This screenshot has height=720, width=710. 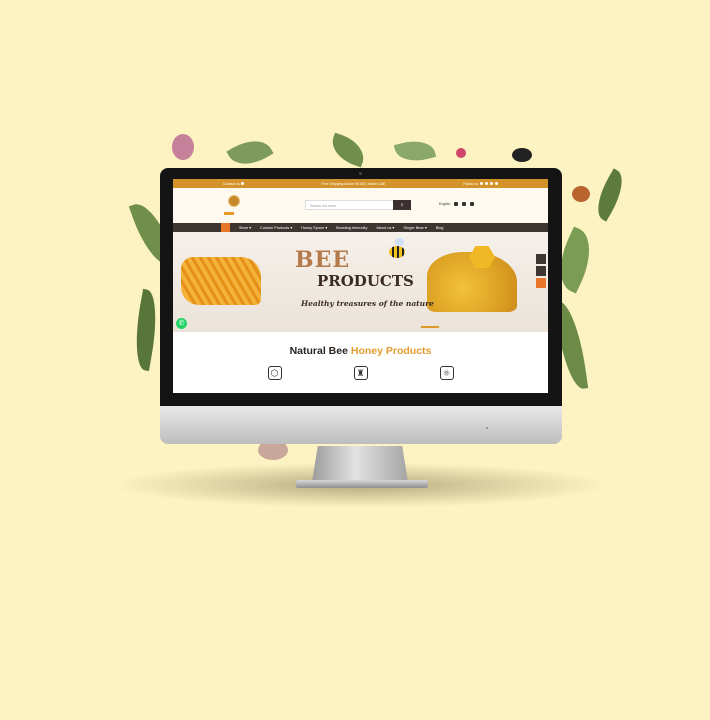 I want to click on site-header: Search our store ⌕ English, so click(x=360, y=205).